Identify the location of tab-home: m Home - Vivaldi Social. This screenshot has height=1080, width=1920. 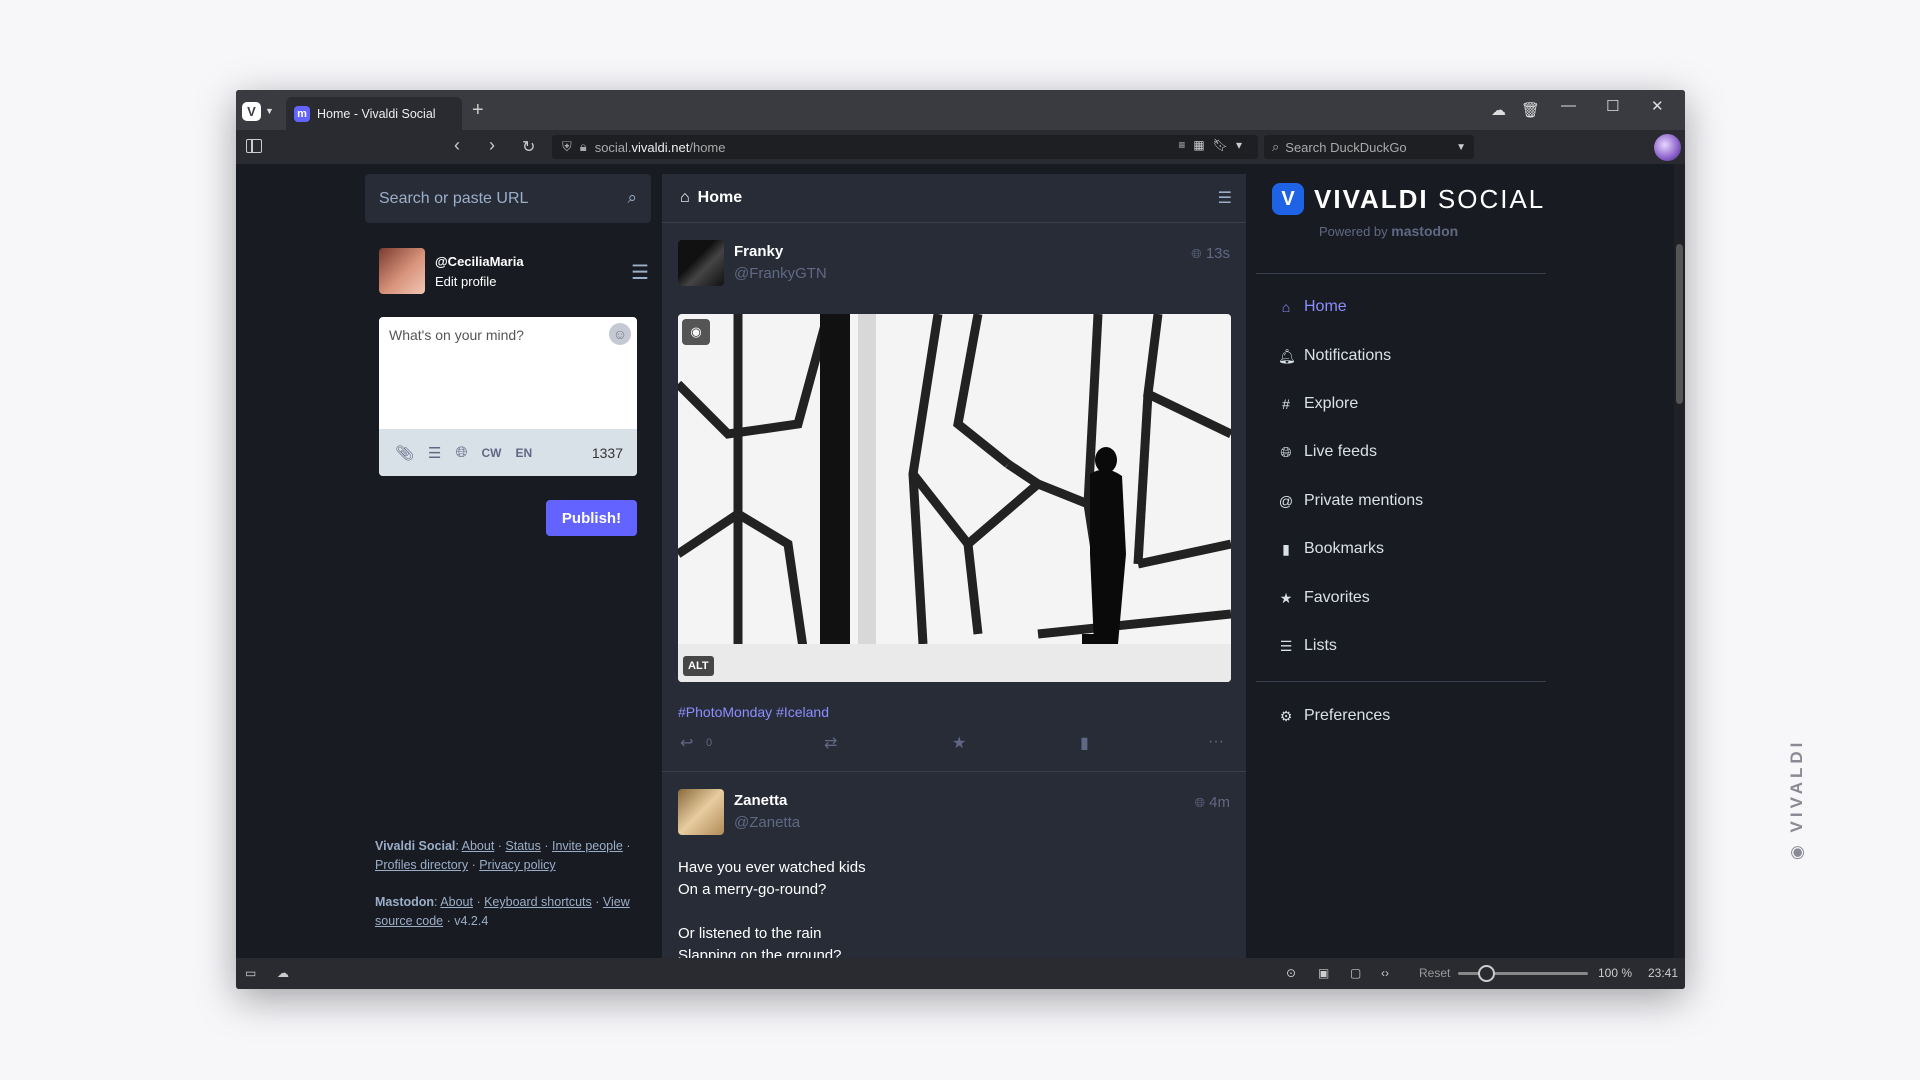
(374, 113).